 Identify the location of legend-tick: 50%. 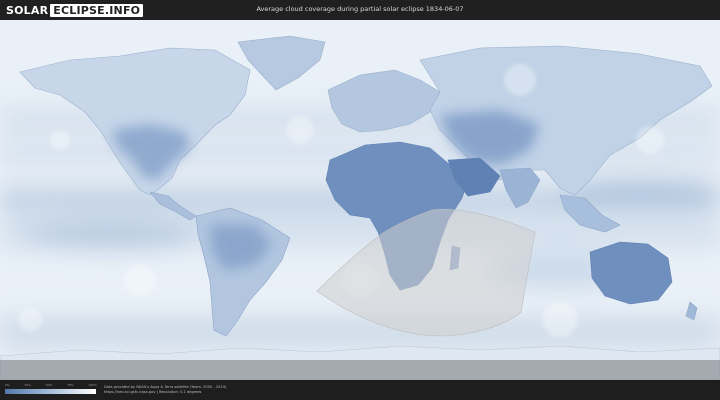
(49, 385).